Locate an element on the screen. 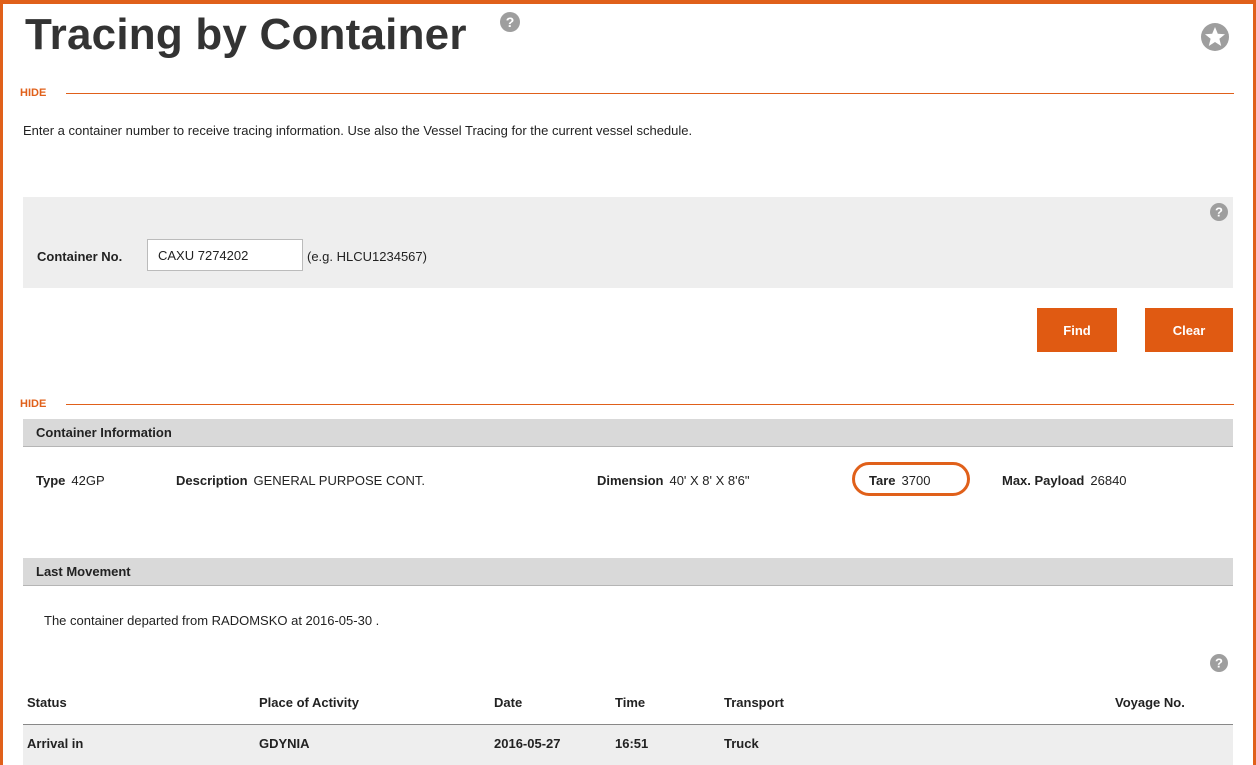 The height and width of the screenshot is (765, 1256). description-value: GENERAL PURPOSE CONT. is located at coordinates (339, 480).